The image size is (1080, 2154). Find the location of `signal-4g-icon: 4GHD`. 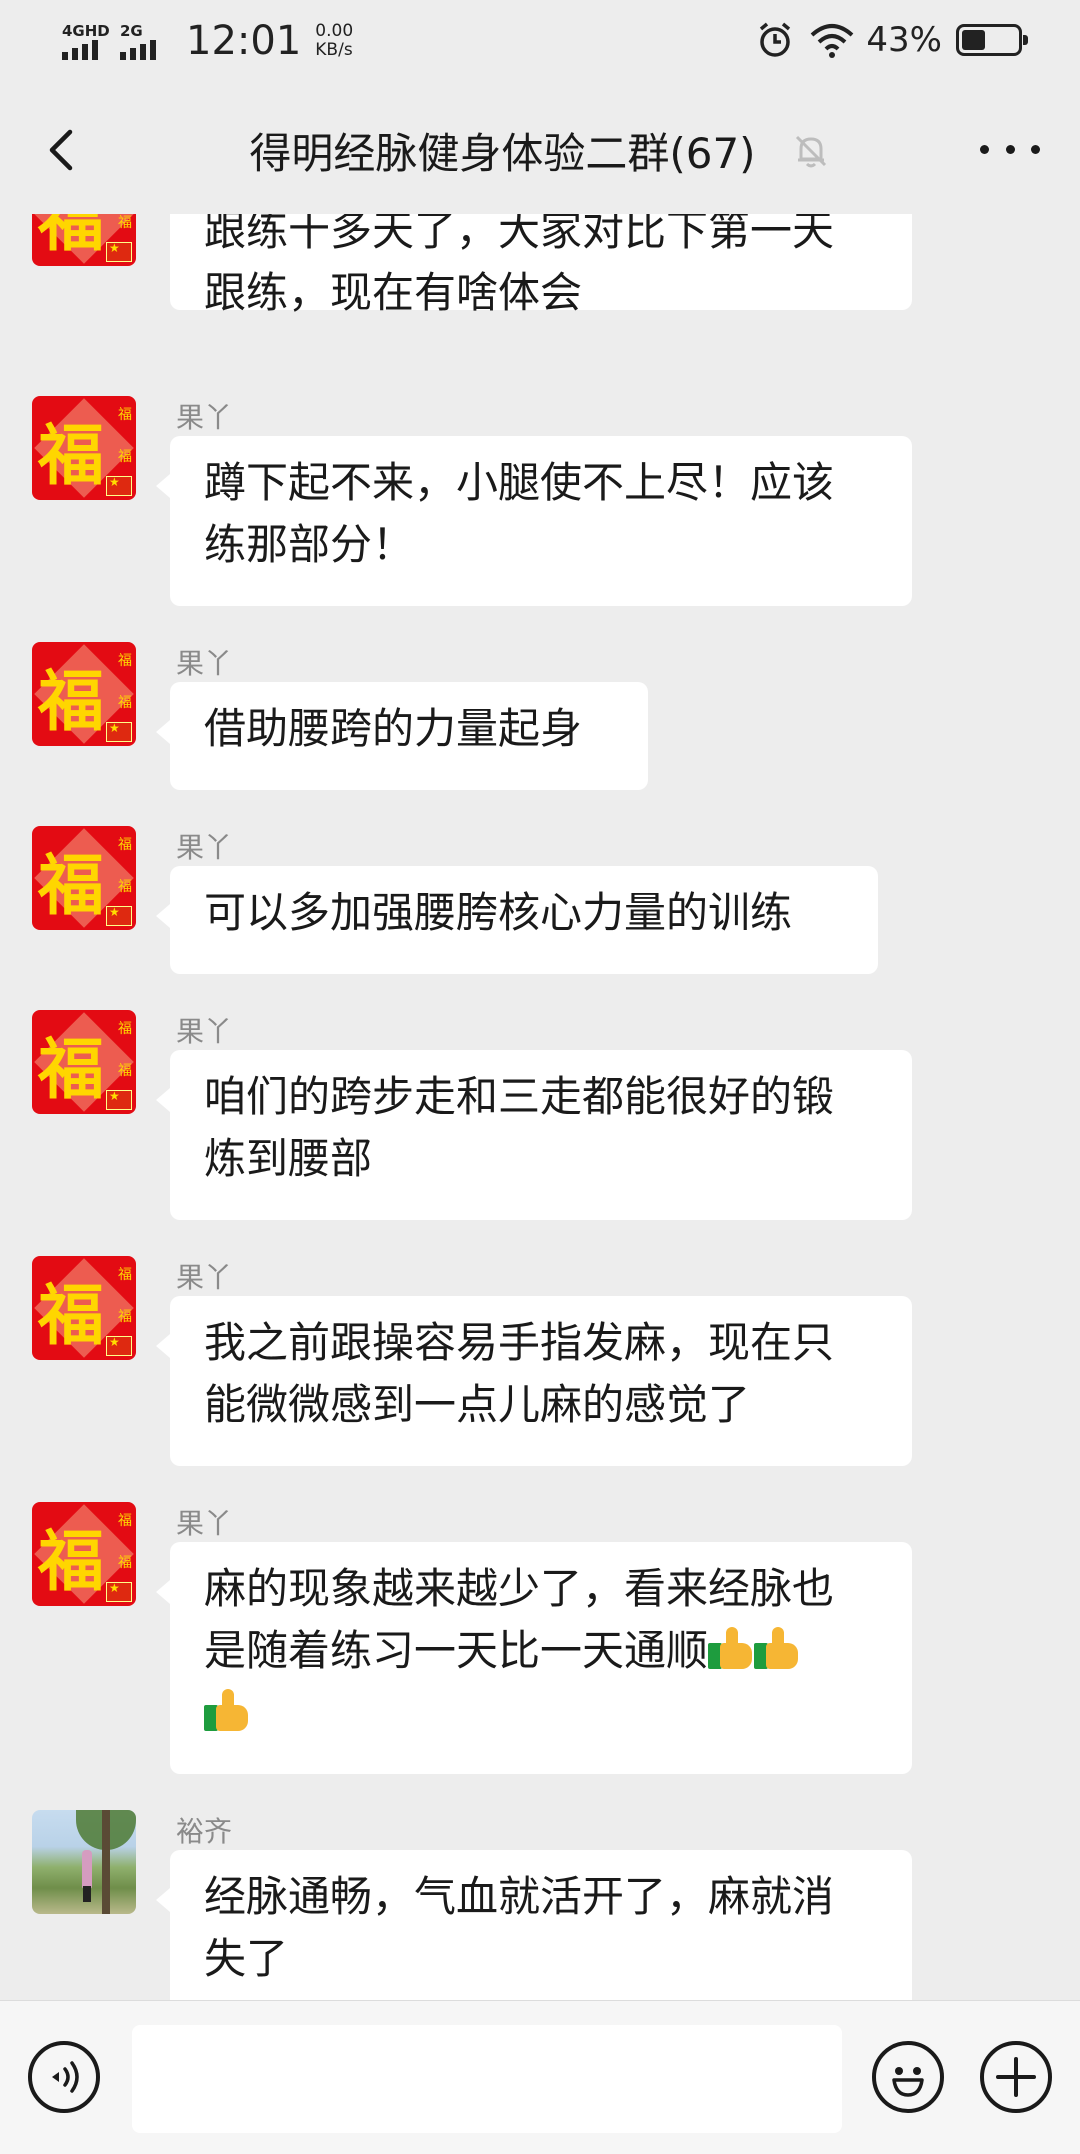

signal-4g-icon: 4GHD is located at coordinates (86, 41).